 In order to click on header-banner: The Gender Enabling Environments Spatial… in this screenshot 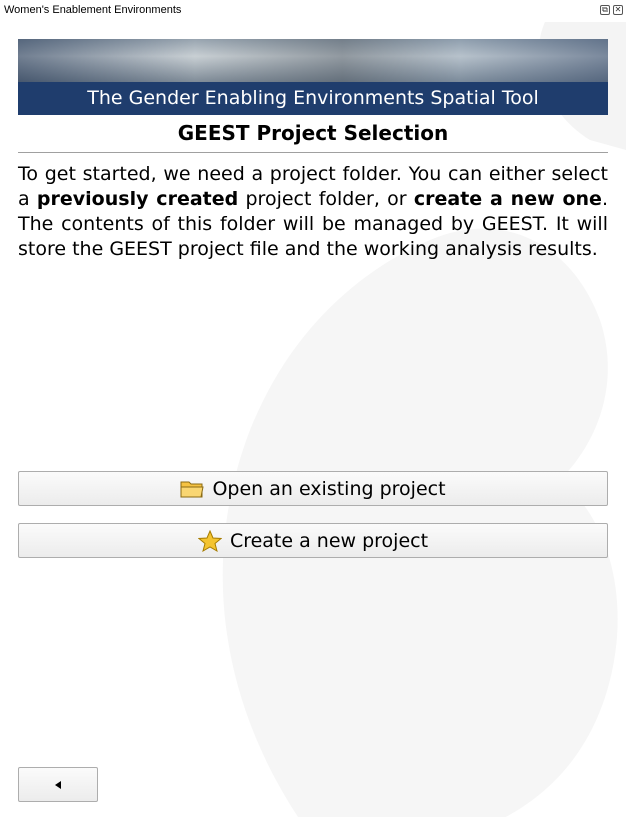, I will do `click(313, 77)`.